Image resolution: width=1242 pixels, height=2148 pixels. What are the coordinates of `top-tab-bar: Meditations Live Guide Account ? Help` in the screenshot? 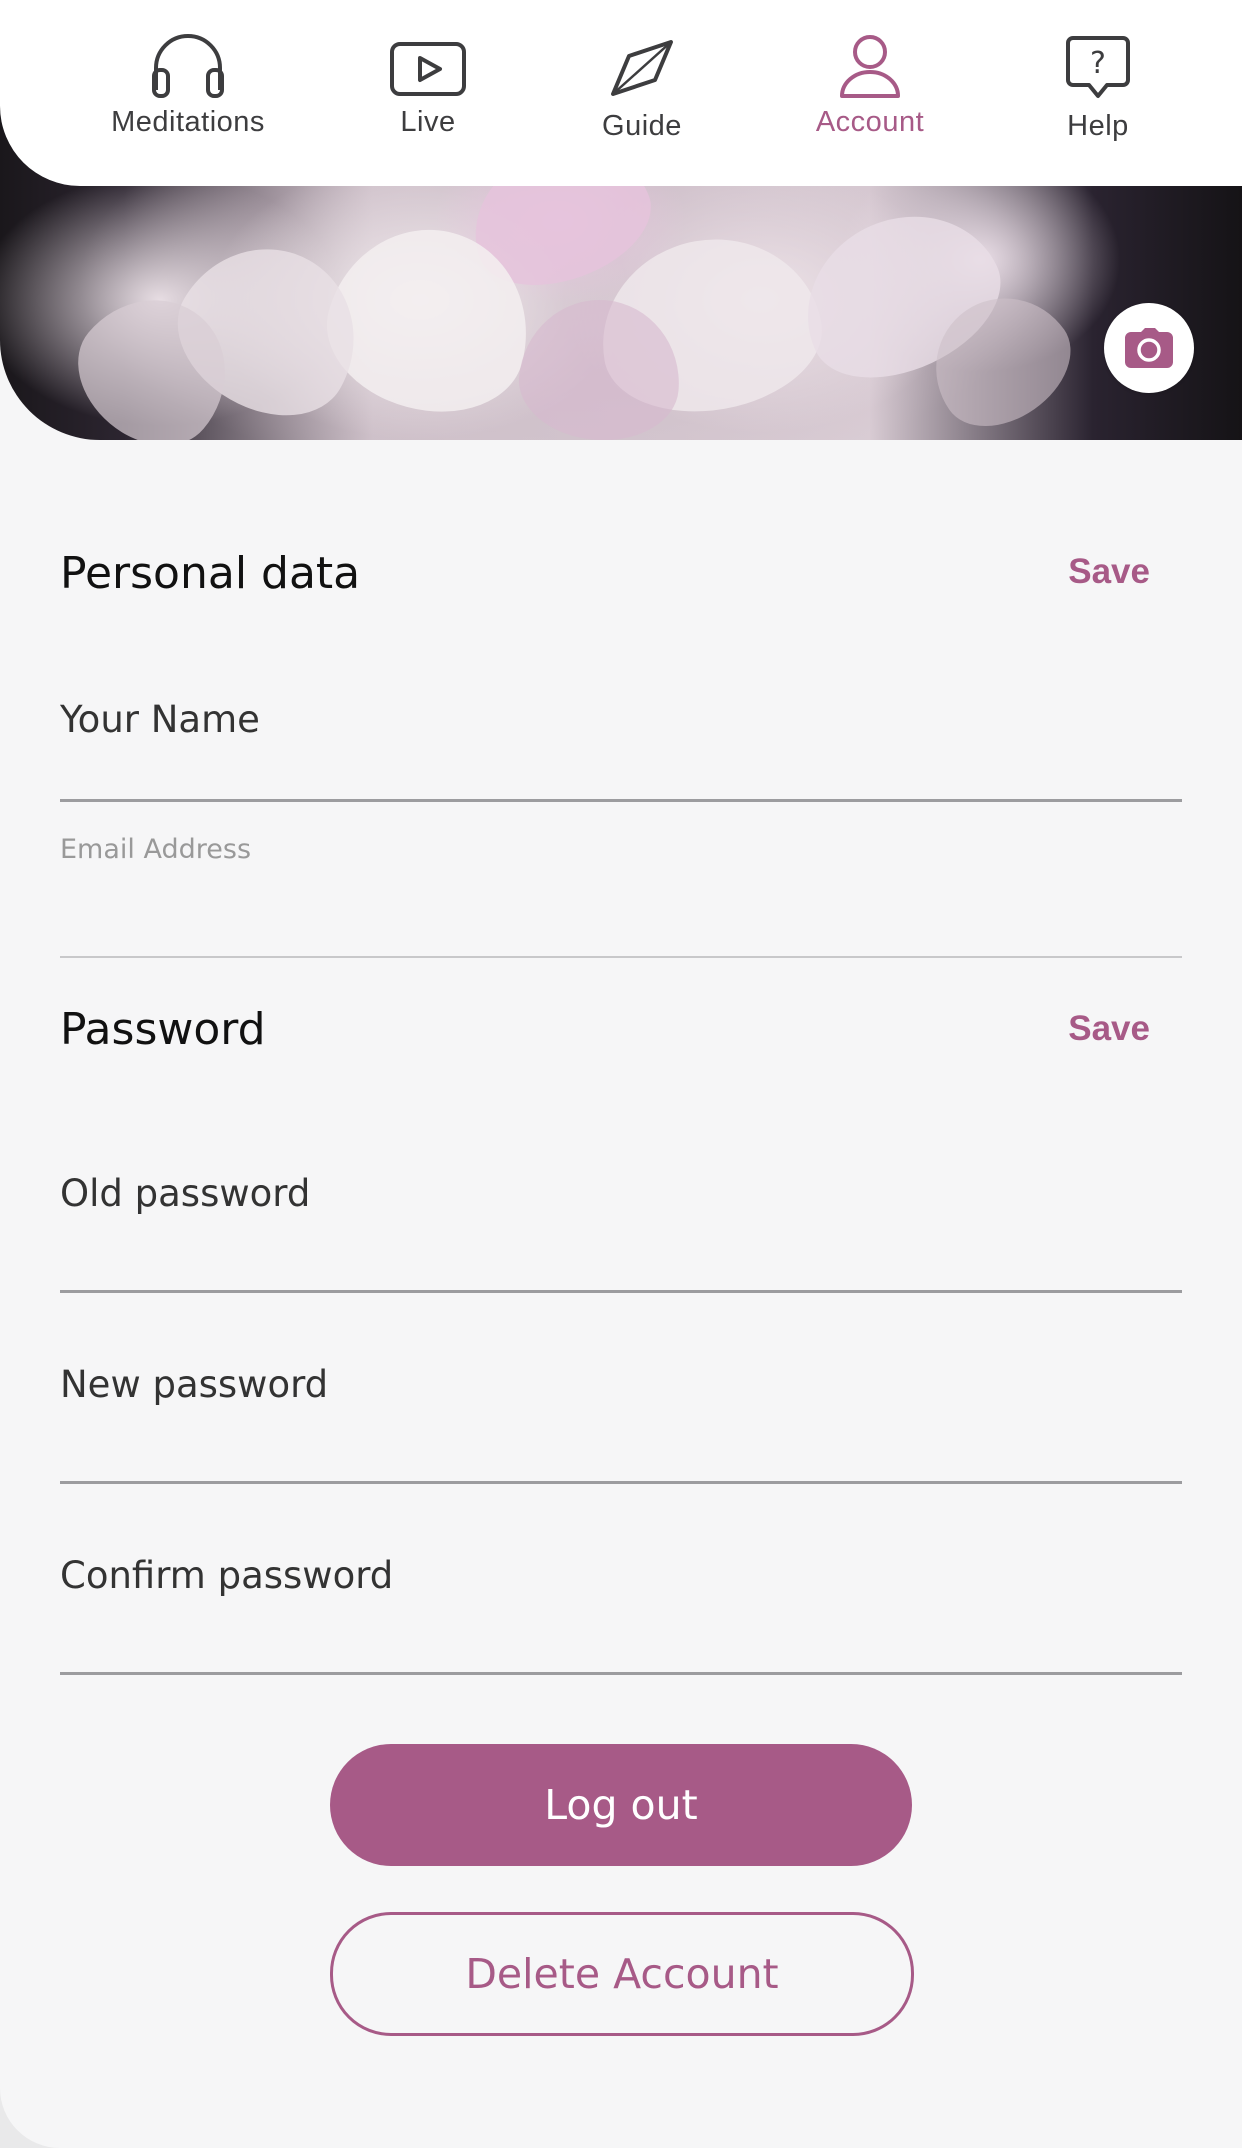 It's located at (621, 93).